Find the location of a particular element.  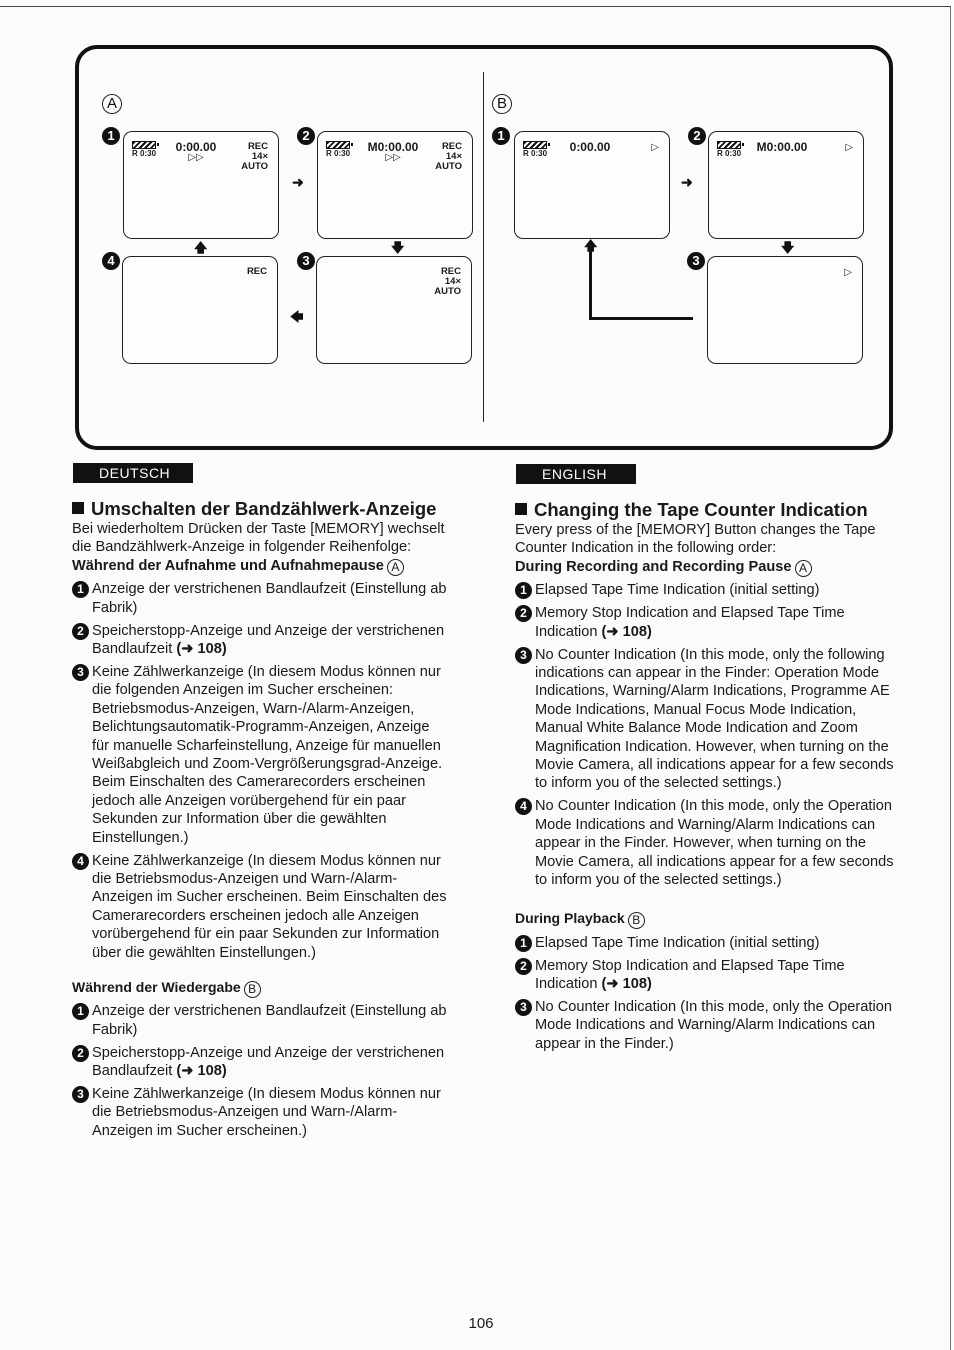

viewfinder-screen-b3: ▷ is located at coordinates (785, 310).